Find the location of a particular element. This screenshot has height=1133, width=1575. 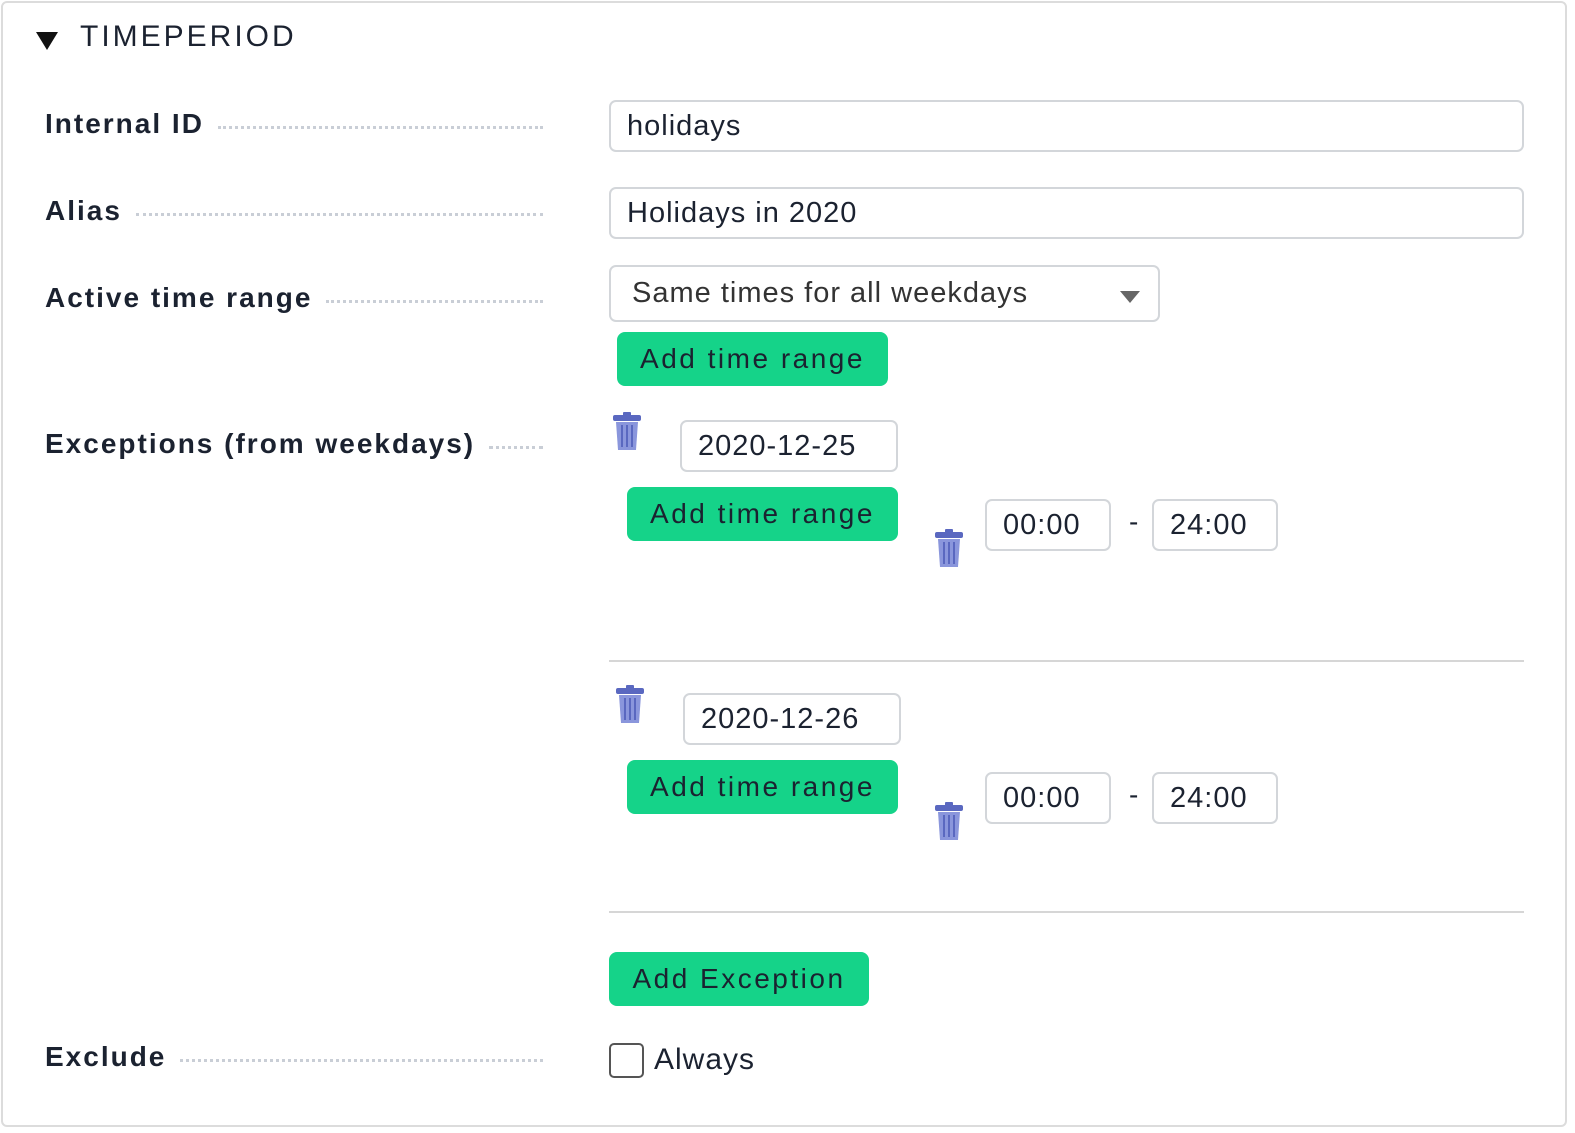

active-time-range-select: Same times for all weekdays is located at coordinates (884, 293).